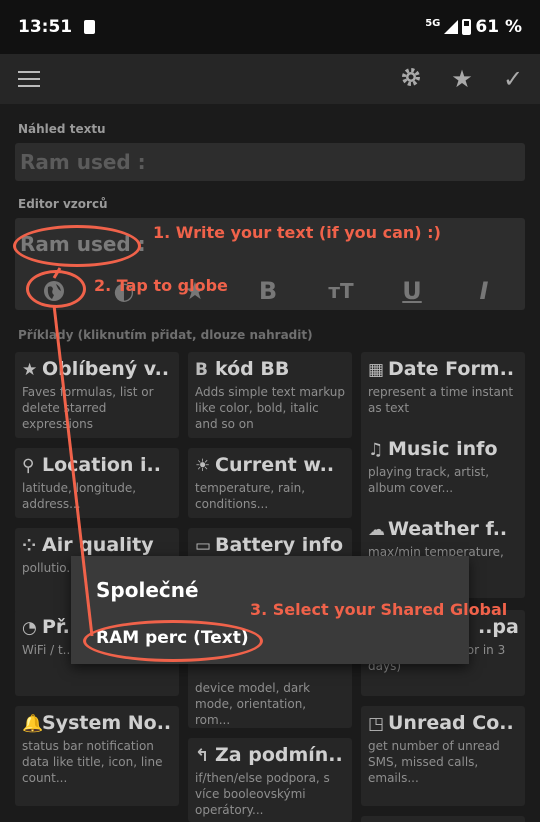 The image size is (540, 822). Describe the element at coordinates (28, 466) in the screenshot. I see `location-icon: ⚲` at that location.